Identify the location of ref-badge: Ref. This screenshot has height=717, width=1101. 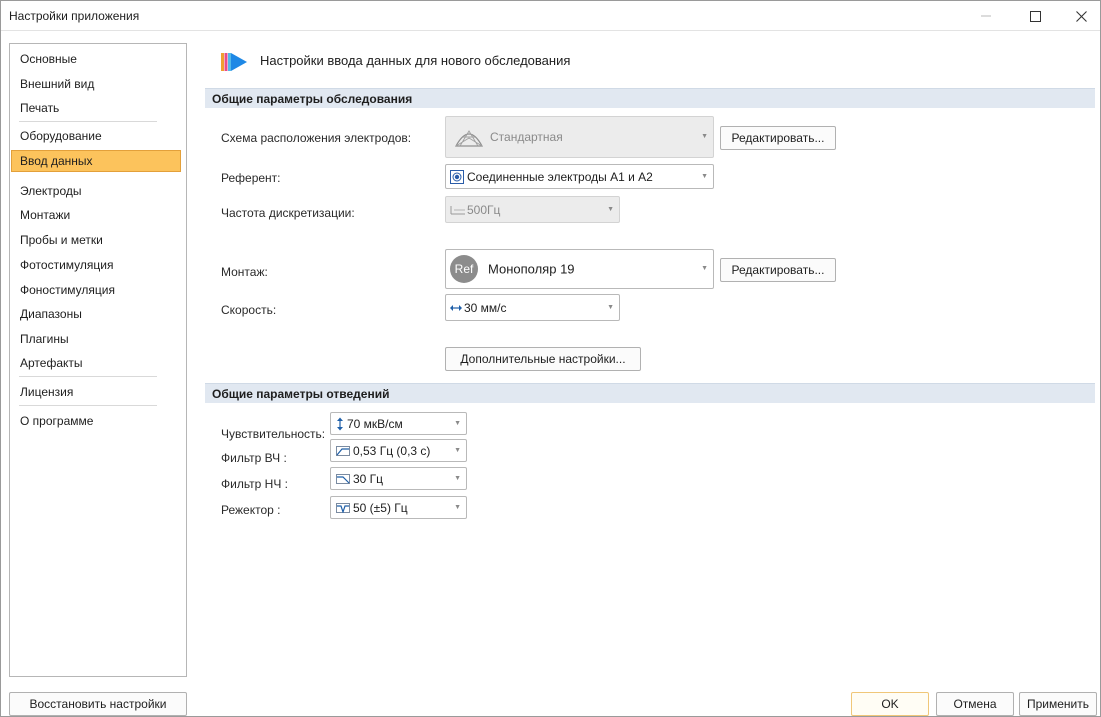
(464, 269).